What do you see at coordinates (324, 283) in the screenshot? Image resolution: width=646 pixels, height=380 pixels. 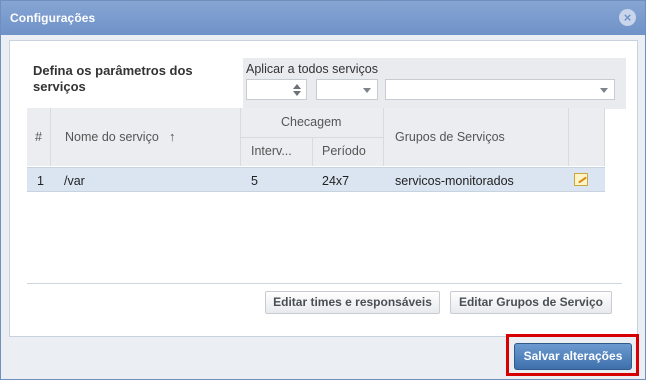 I see `divider` at bounding box center [324, 283].